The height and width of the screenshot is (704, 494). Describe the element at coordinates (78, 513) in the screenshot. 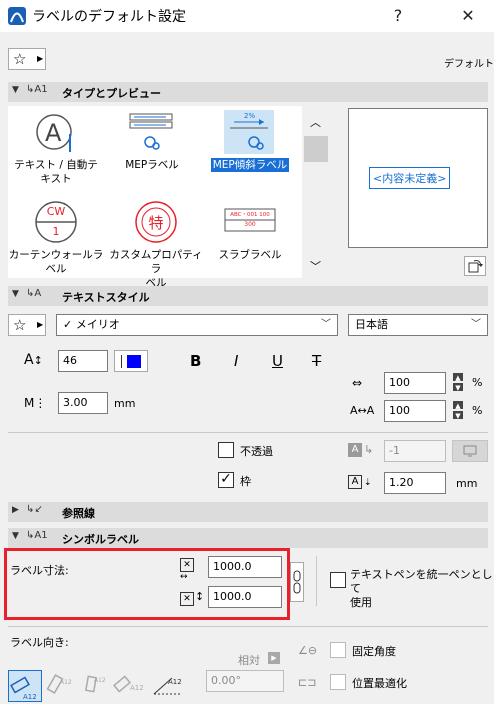

I see `section-title: 参照線` at that location.